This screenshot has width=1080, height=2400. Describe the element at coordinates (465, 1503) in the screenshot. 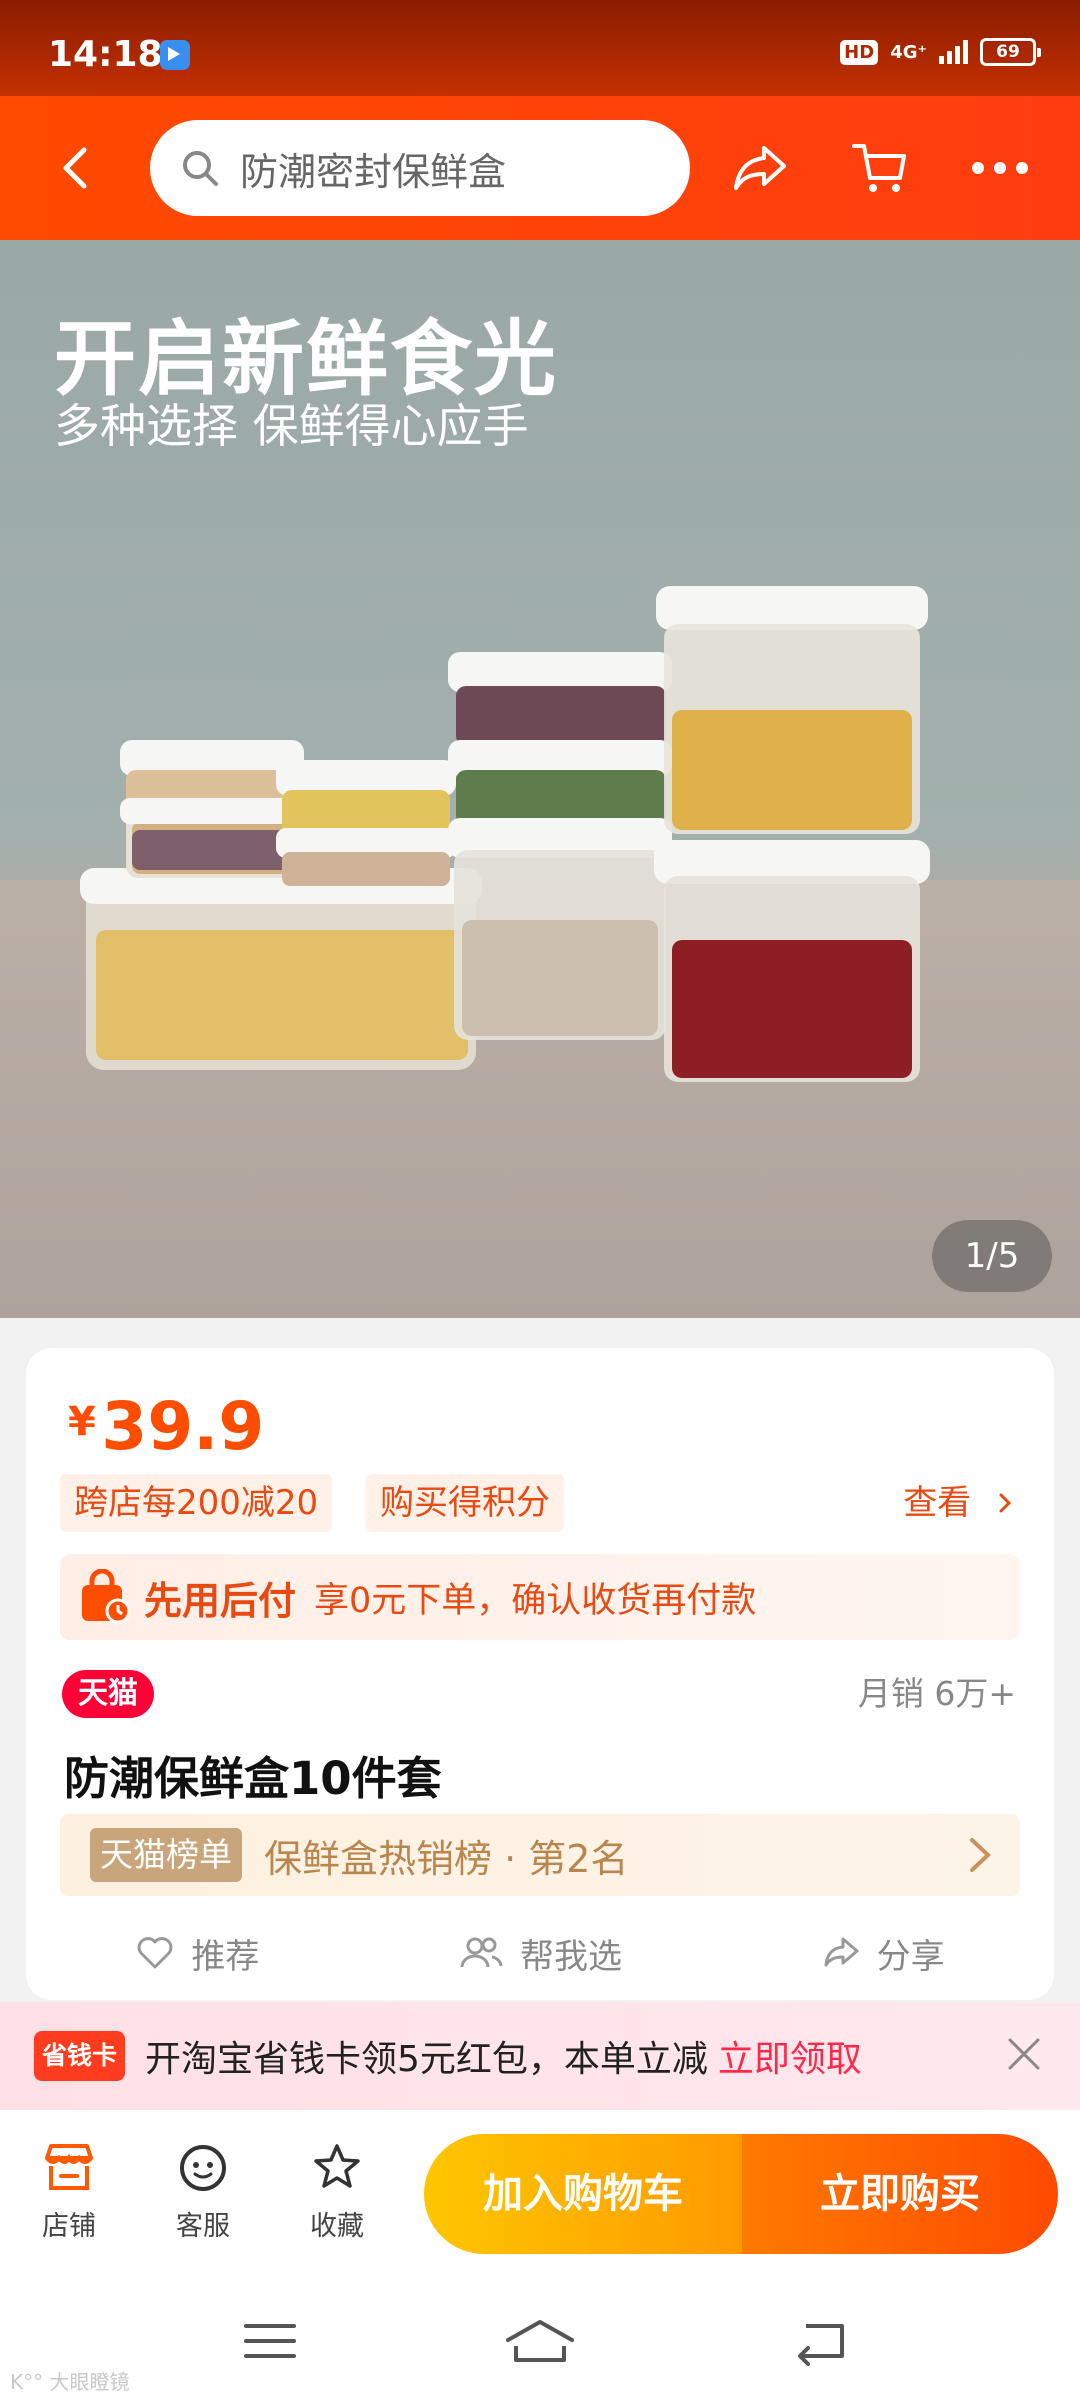

I see `points-tag: 购买得积分` at that location.